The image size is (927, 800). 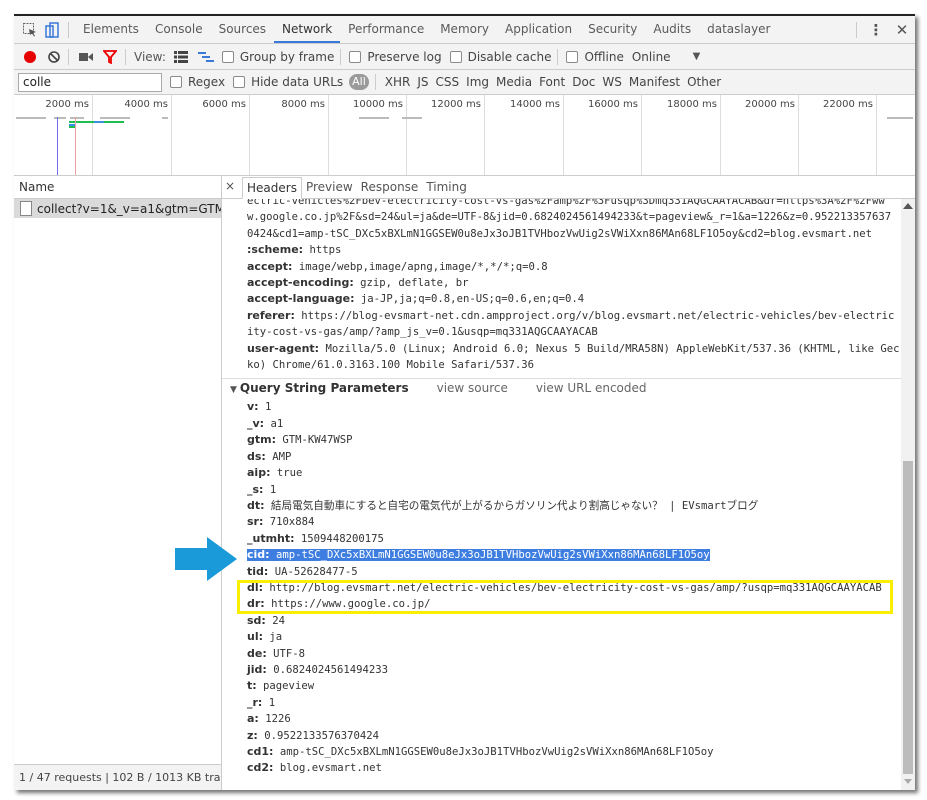 What do you see at coordinates (595, 57) in the screenshot?
I see `offline-checkbox: Offline` at bounding box center [595, 57].